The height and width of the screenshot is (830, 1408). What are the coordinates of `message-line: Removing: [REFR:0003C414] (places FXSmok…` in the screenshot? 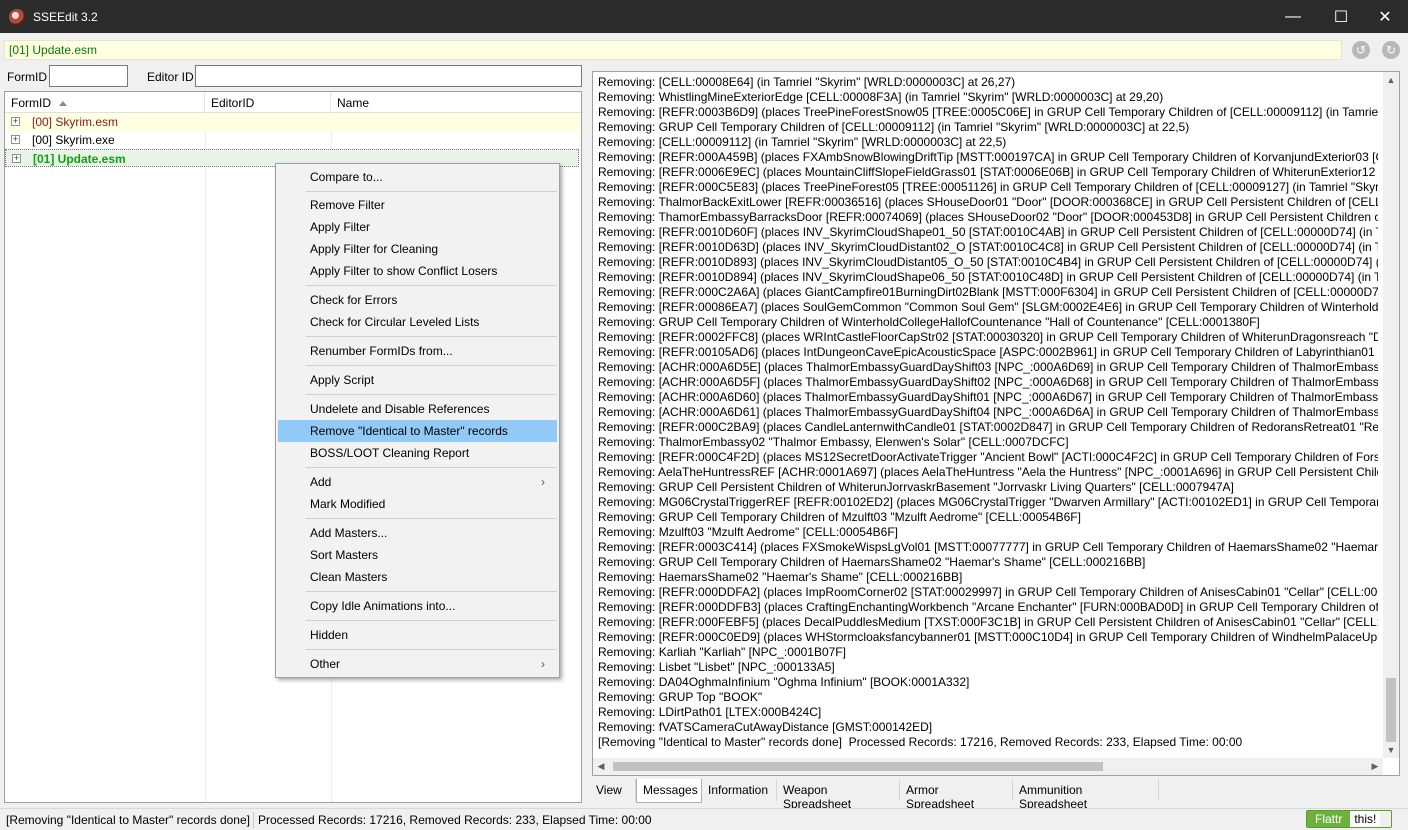 It's located at (988, 547).